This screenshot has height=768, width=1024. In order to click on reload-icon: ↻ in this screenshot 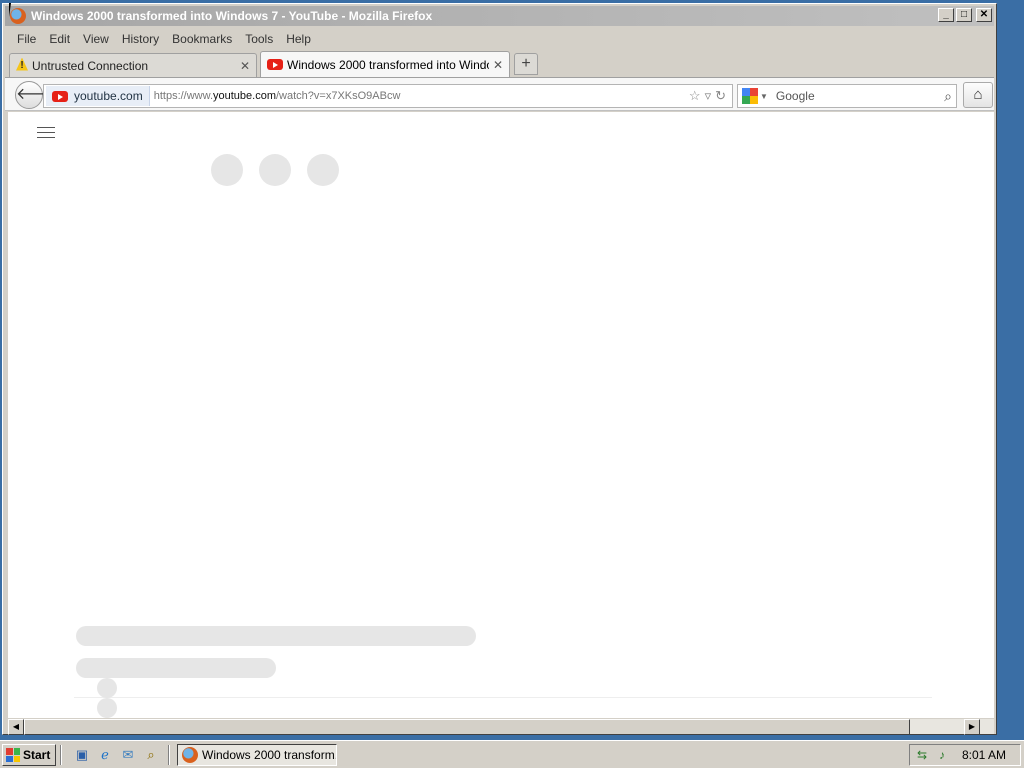, I will do `click(720, 96)`.